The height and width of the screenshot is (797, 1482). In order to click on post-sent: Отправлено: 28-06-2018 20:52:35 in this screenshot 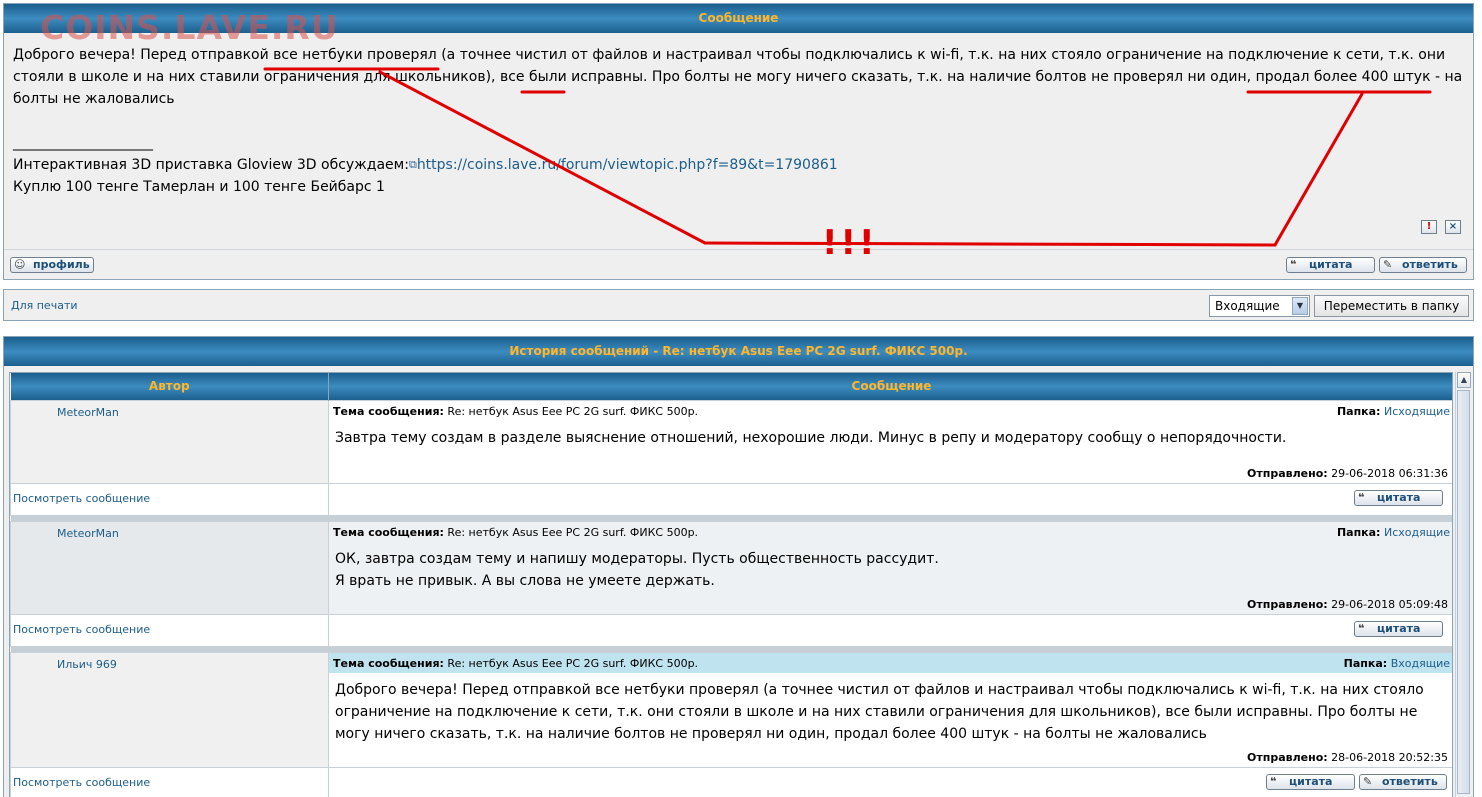, I will do `click(890, 757)`.